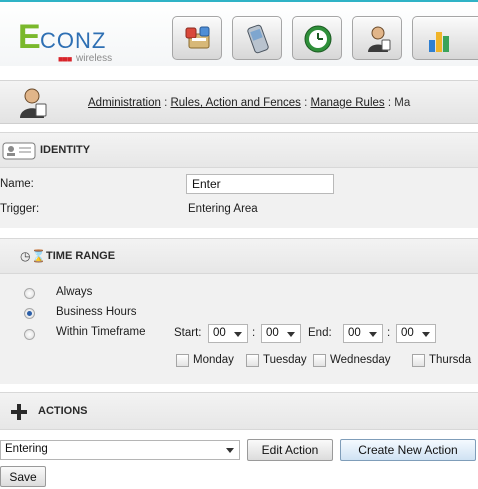 The width and height of the screenshot is (478, 489). What do you see at coordinates (29, 293) in the screenshot?
I see `radio-always` at bounding box center [29, 293].